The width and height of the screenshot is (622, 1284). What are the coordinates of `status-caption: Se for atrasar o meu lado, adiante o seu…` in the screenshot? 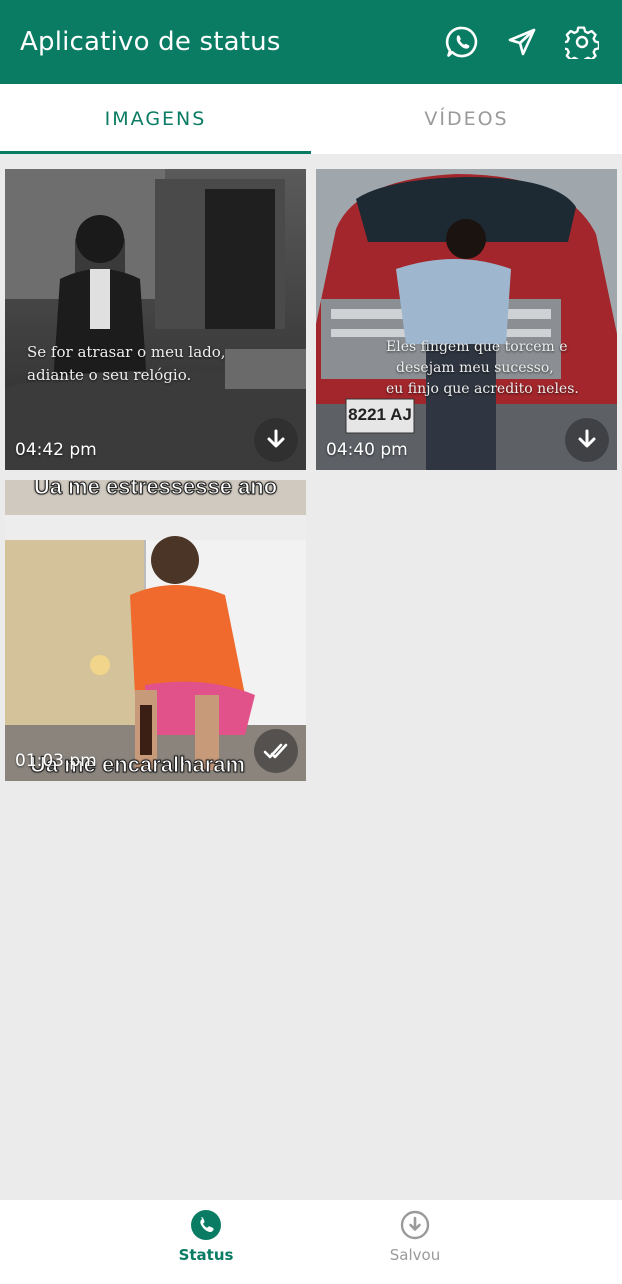 It's located at (126, 364).